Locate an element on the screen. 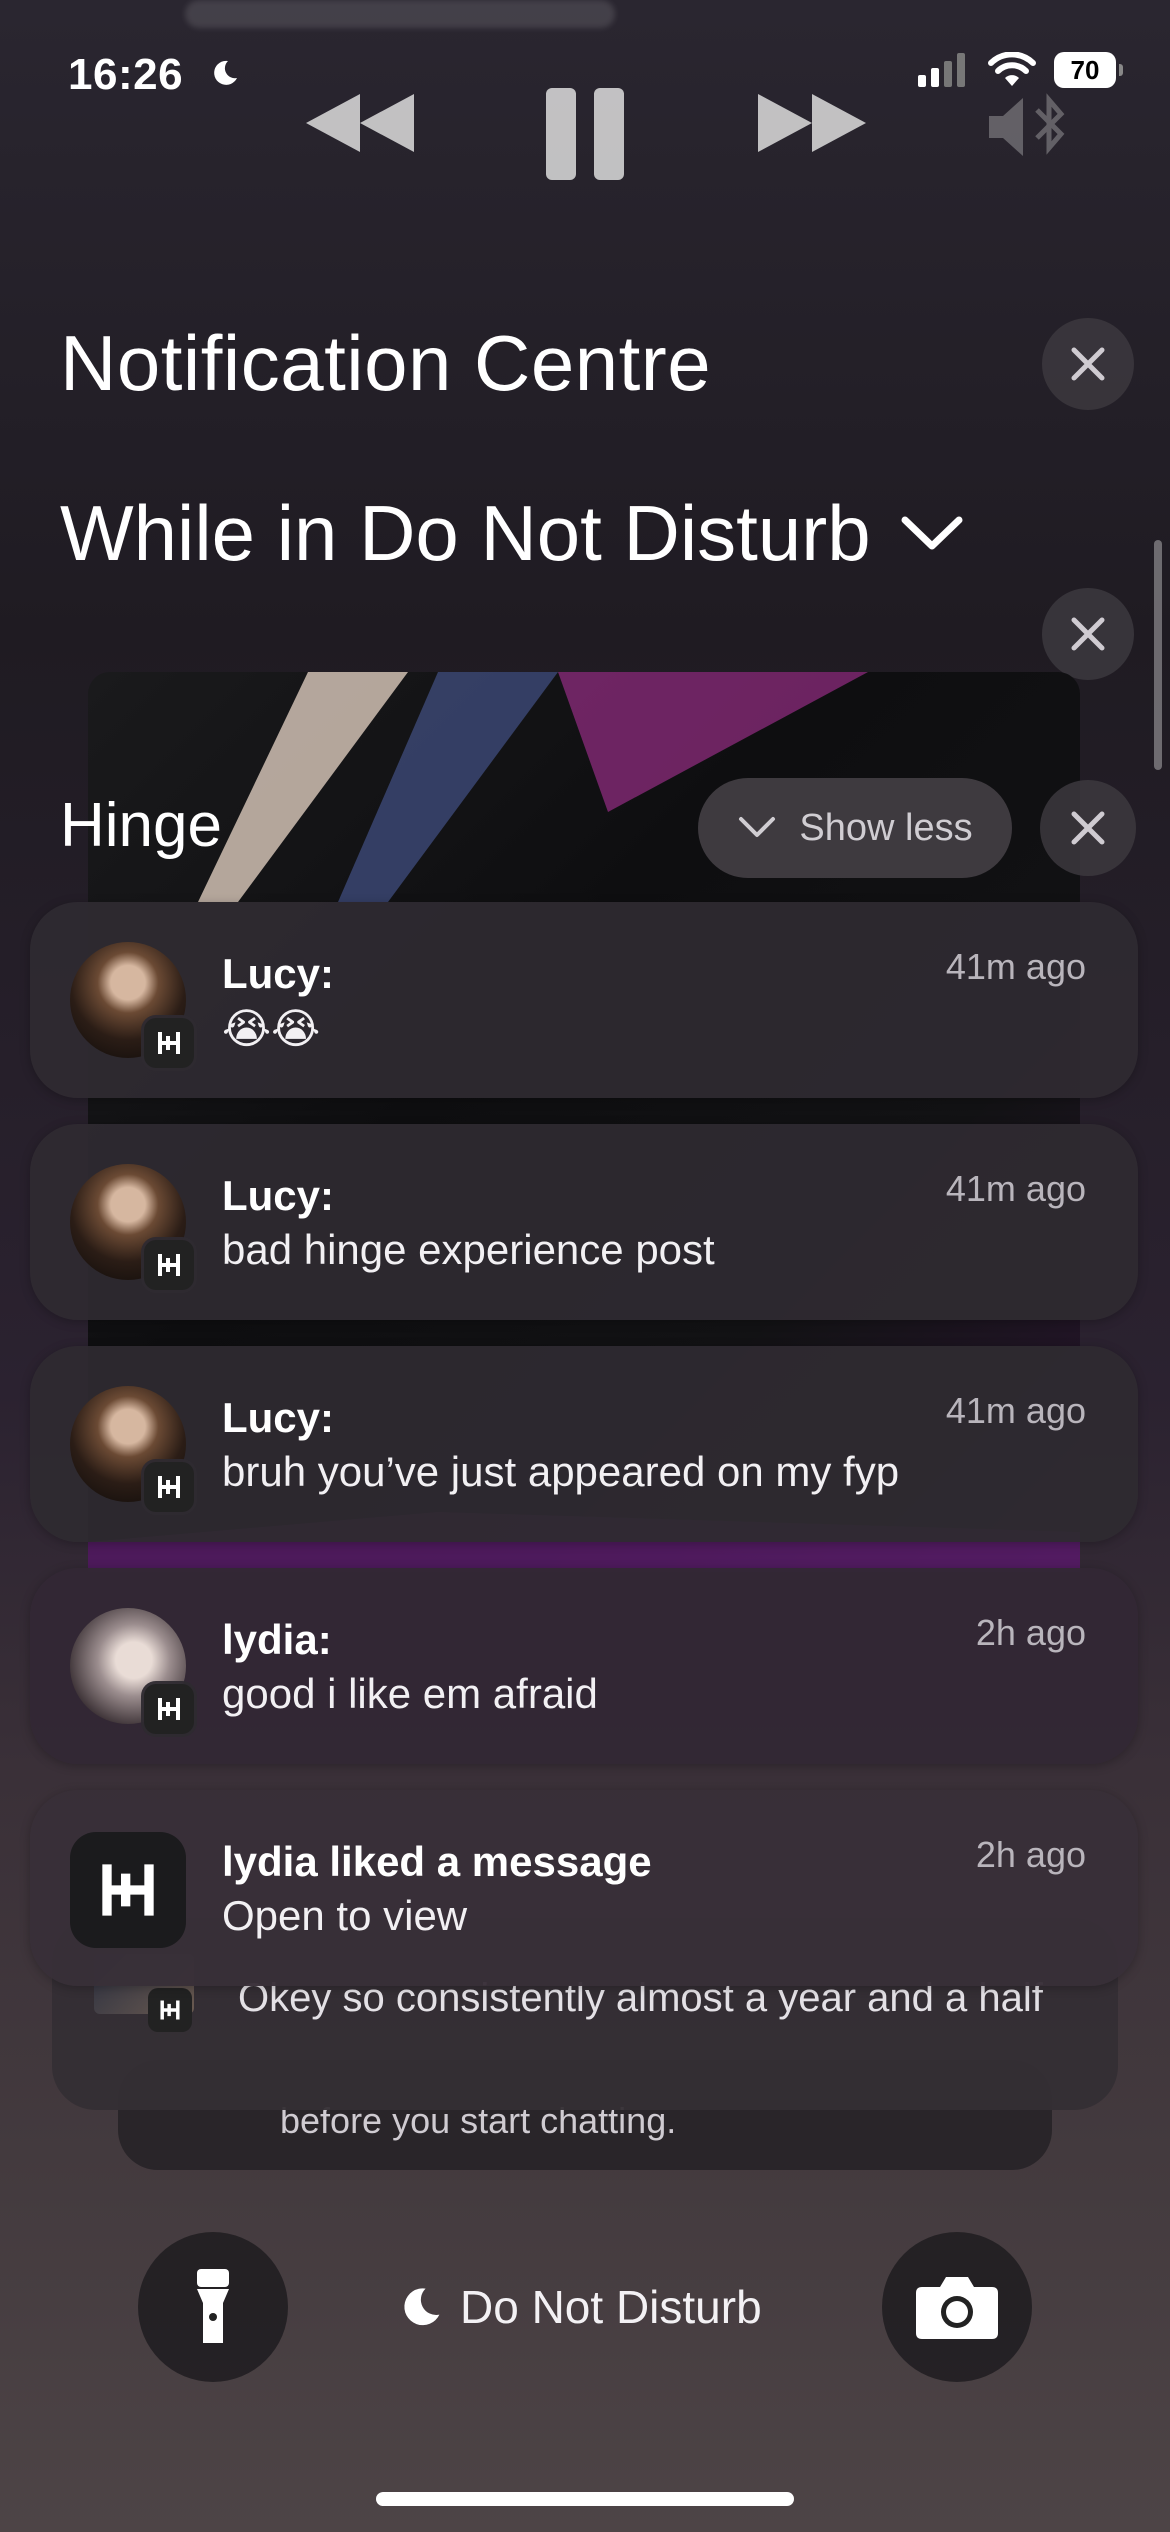  focus-mode-indicator: Do Not Disturb is located at coordinates (580, 2307).